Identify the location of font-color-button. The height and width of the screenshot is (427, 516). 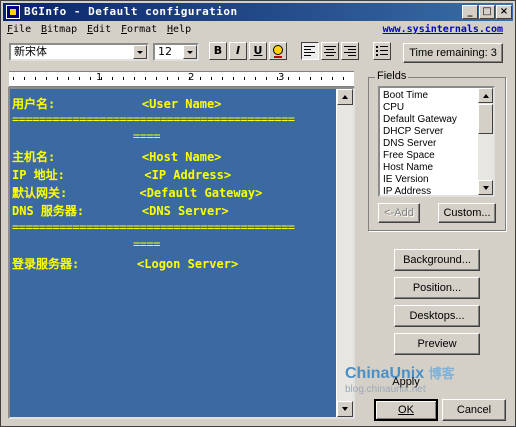
(278, 51).